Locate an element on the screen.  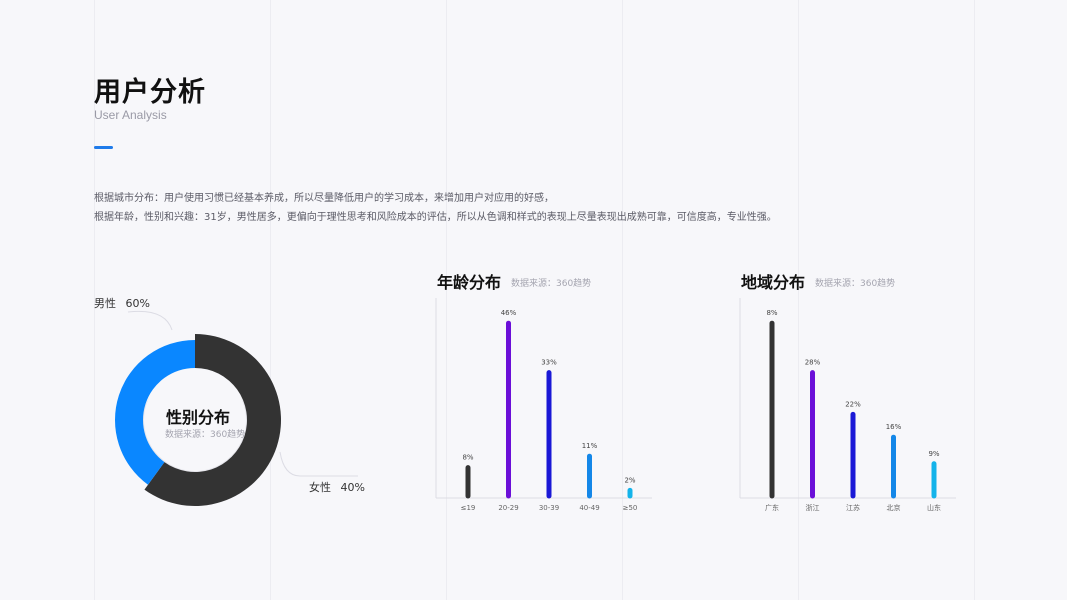
region-data-label: 9% is located at coordinates (933, 454).